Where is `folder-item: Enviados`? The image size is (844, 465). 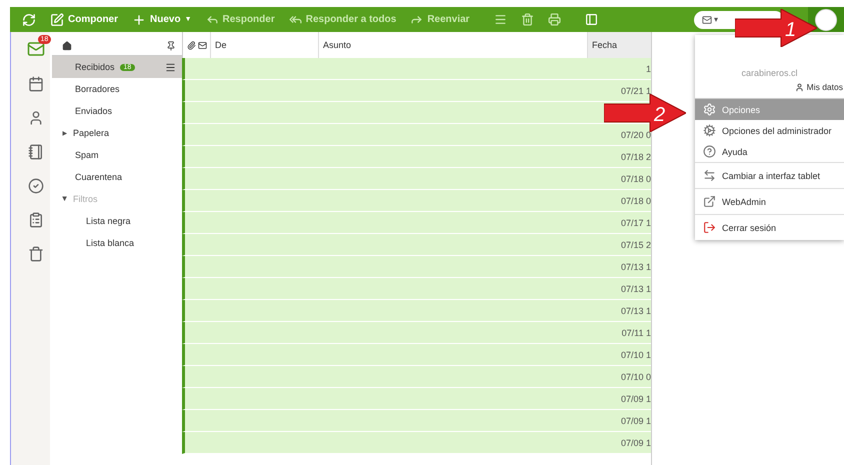
folder-item: Enviados is located at coordinates (117, 111).